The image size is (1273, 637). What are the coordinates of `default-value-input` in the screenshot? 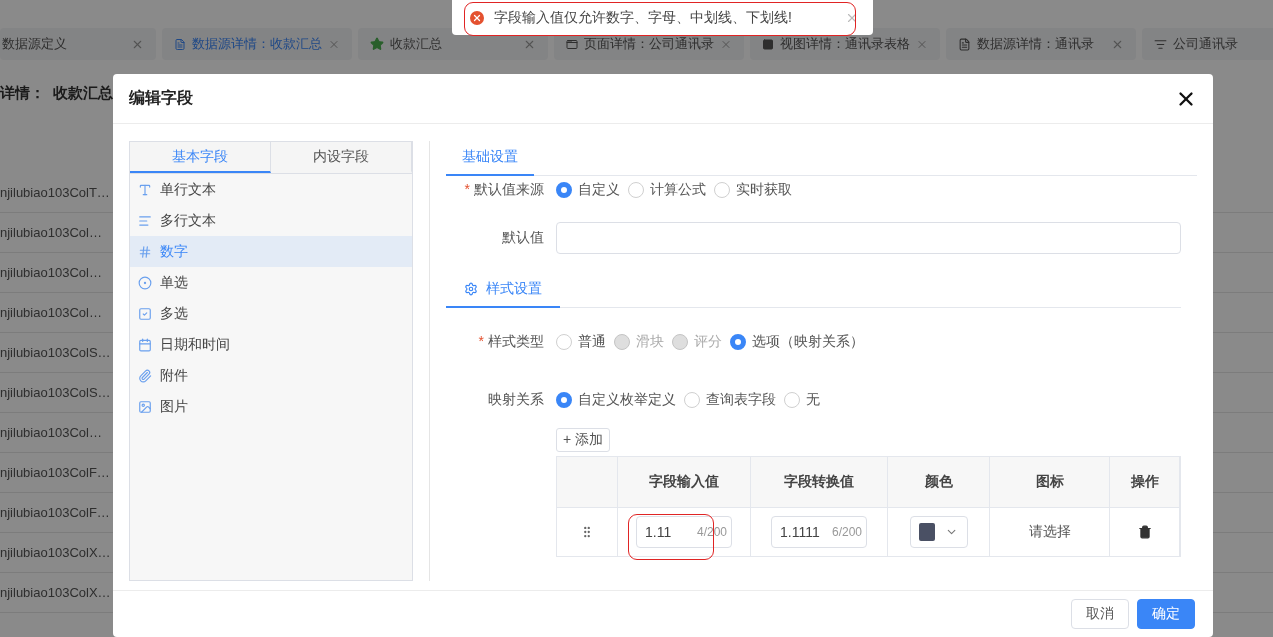 It's located at (868, 238).